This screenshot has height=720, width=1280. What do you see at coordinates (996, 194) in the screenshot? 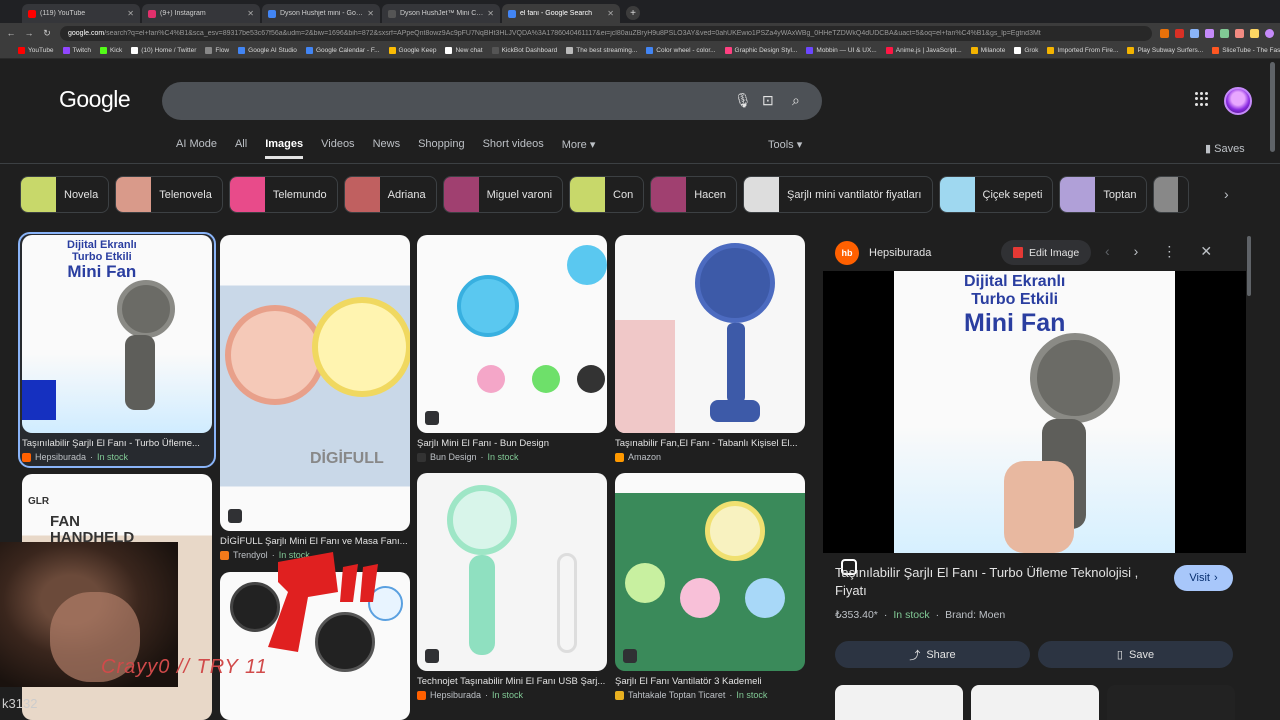
I see `related-chip: Çiçek sepeti` at bounding box center [996, 194].